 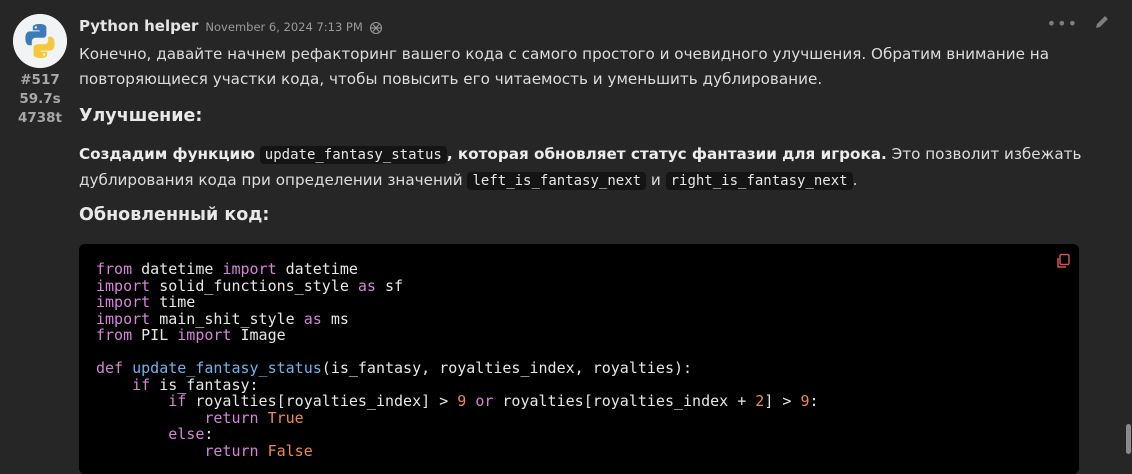 I want to click on pencil-icon, so click(x=1102, y=24).